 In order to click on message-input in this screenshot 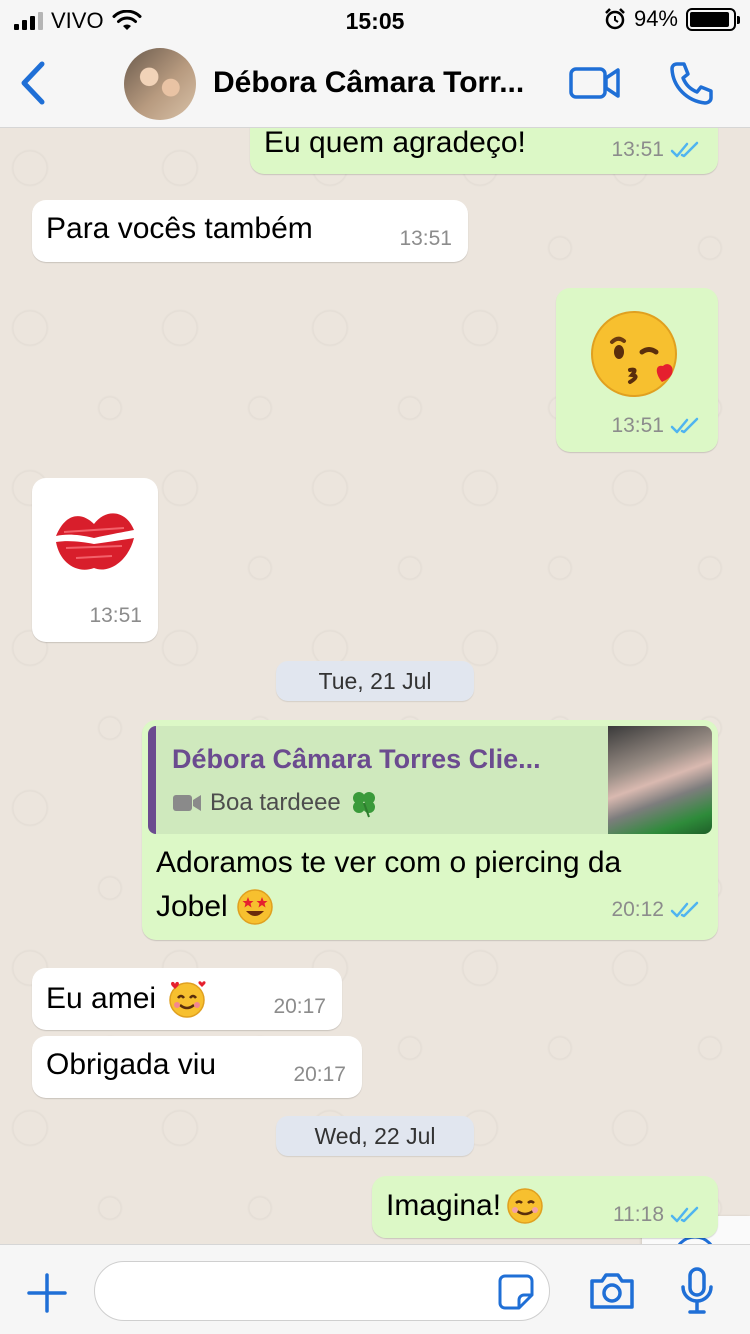, I will do `click(322, 1291)`.